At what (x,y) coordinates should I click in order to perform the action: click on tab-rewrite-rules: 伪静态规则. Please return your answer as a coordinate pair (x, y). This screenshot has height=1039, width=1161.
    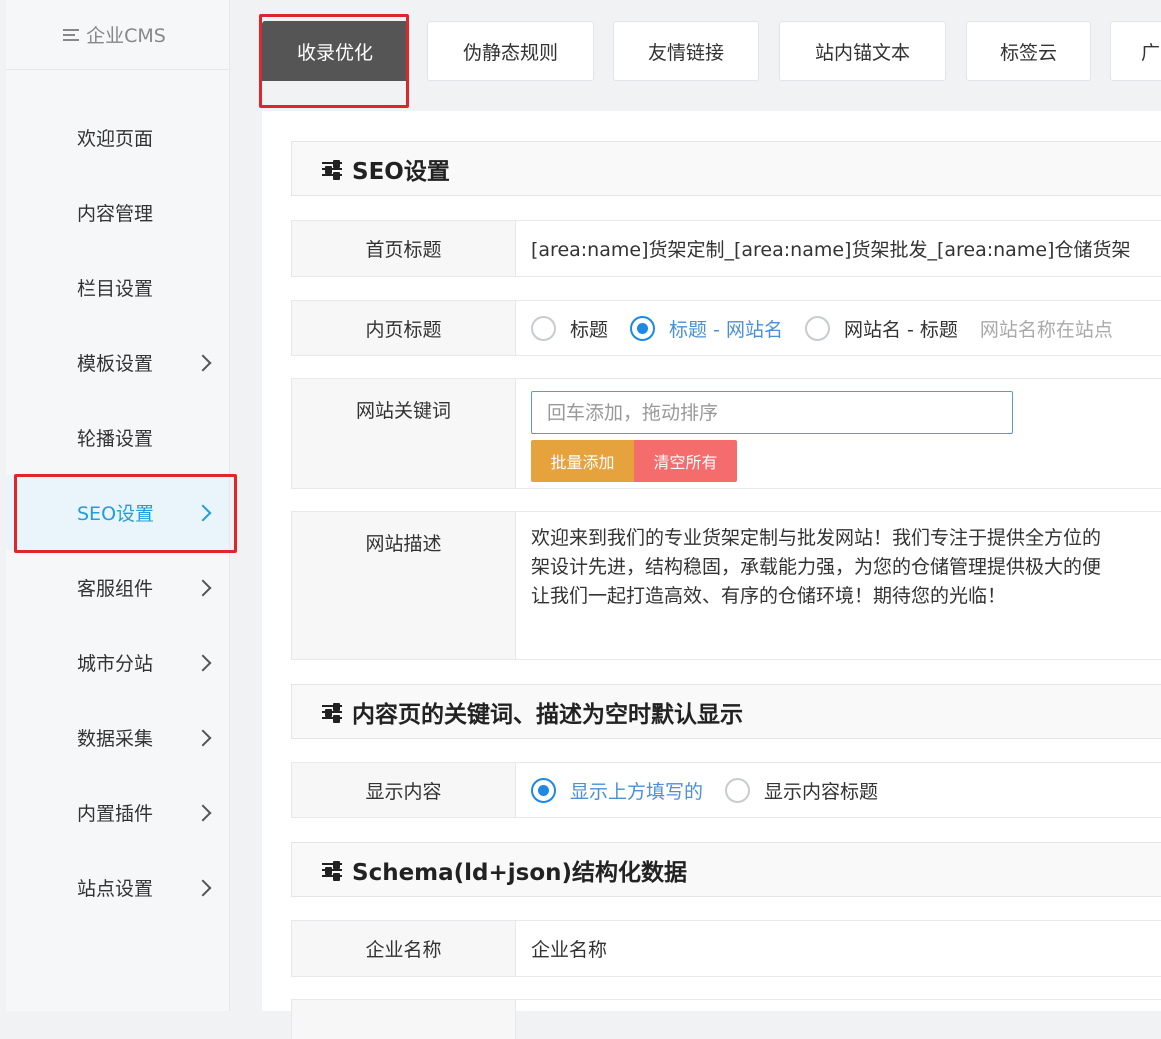
    Looking at the image, I should click on (510, 51).